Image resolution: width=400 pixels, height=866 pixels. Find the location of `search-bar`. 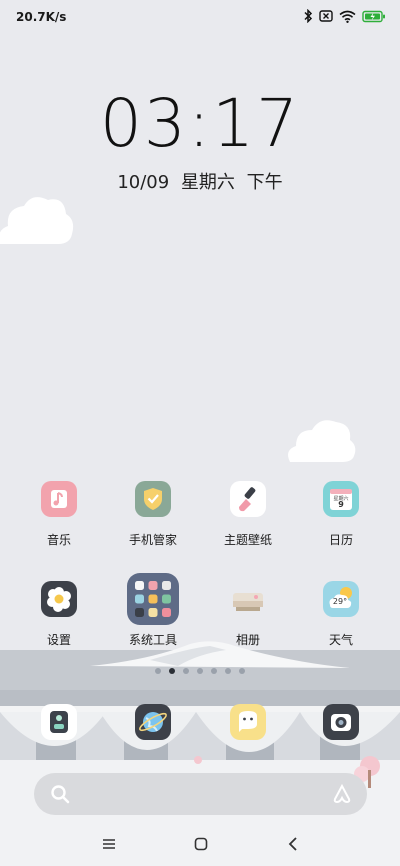

search-bar is located at coordinates (200, 794).